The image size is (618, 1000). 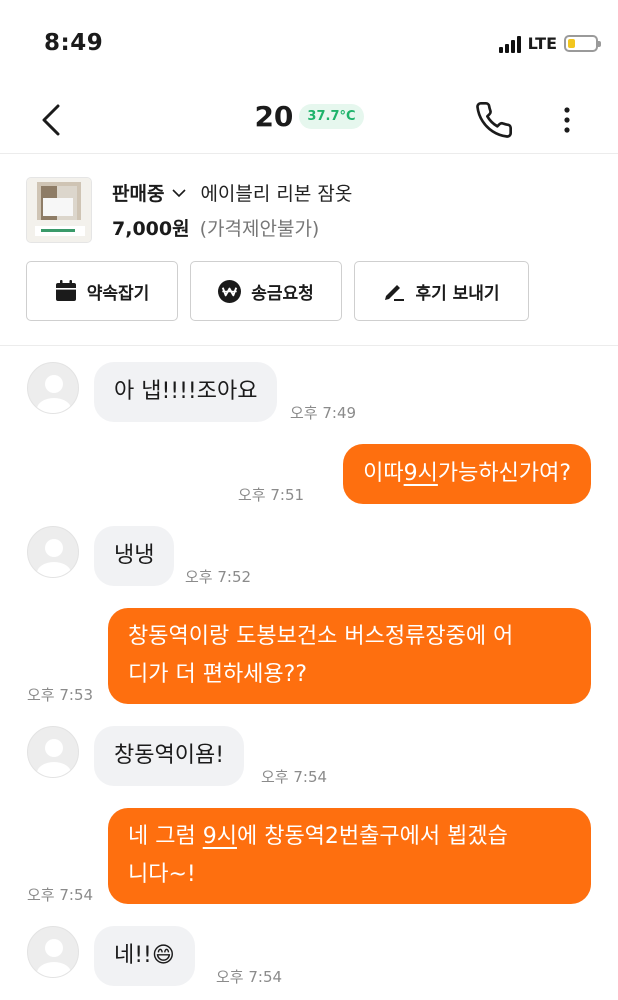 I want to click on message-time: 오후 7:52, so click(x=218, y=577).